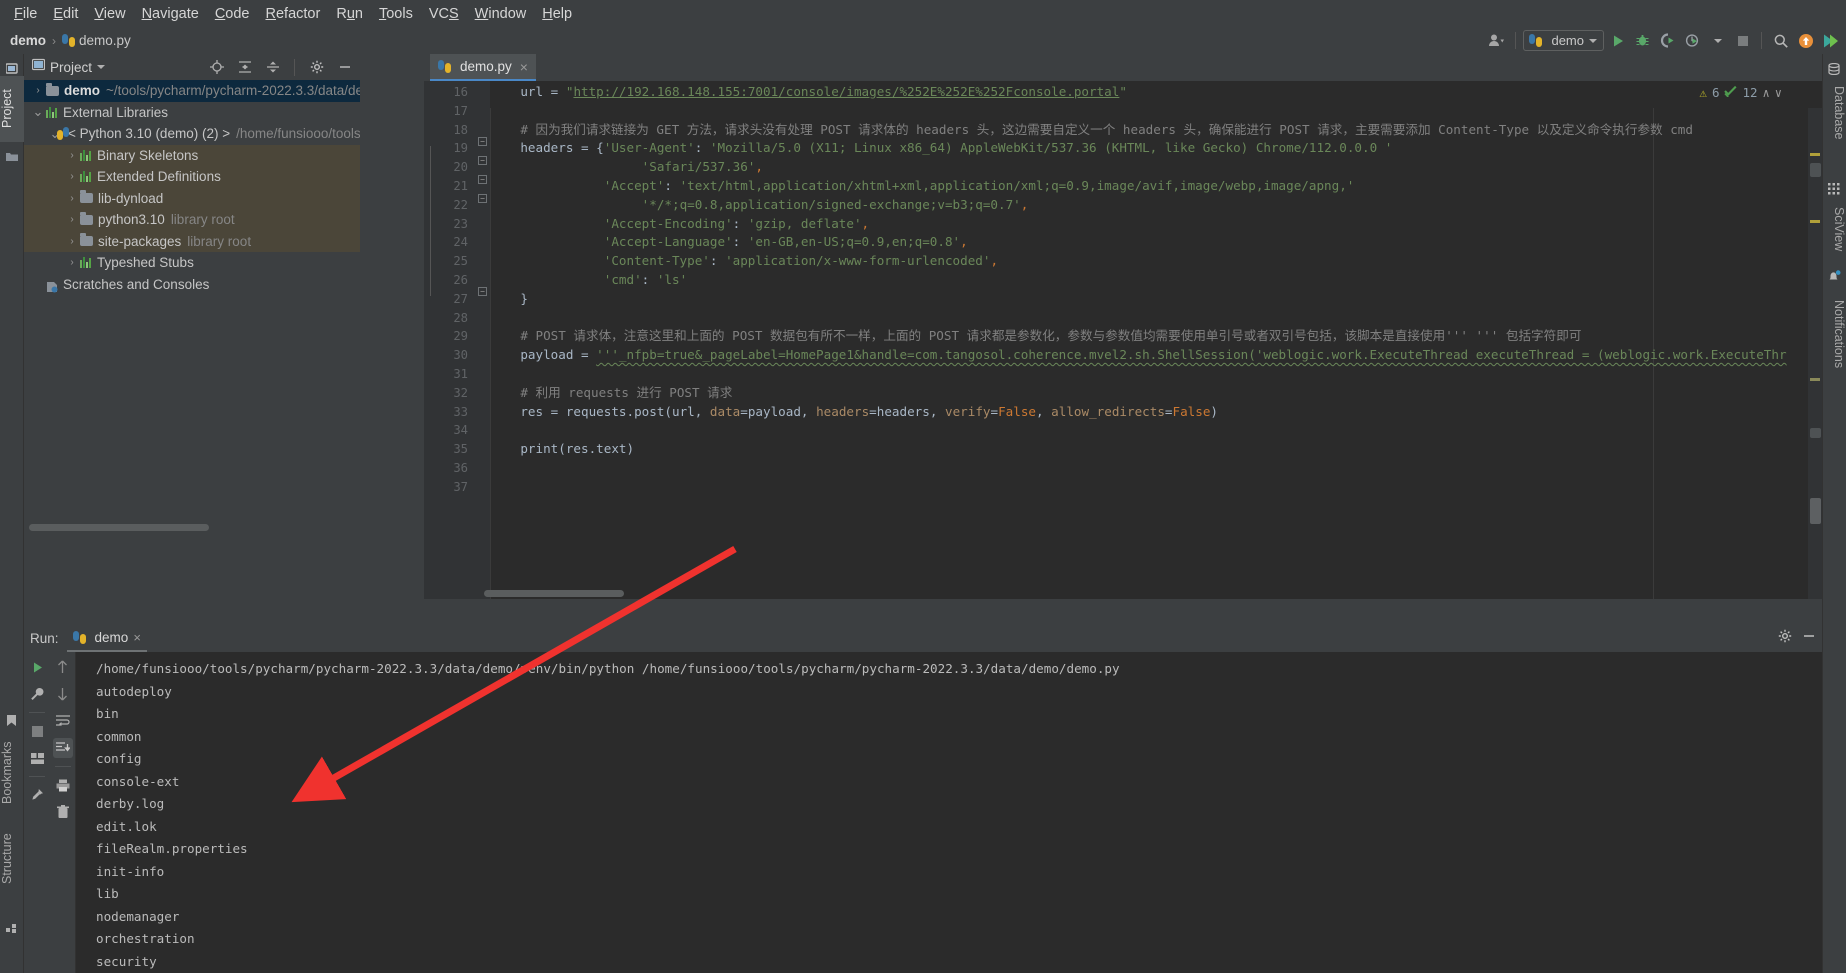  What do you see at coordinates (232, 14) in the screenshot?
I see `menu-item-code: Code` at bounding box center [232, 14].